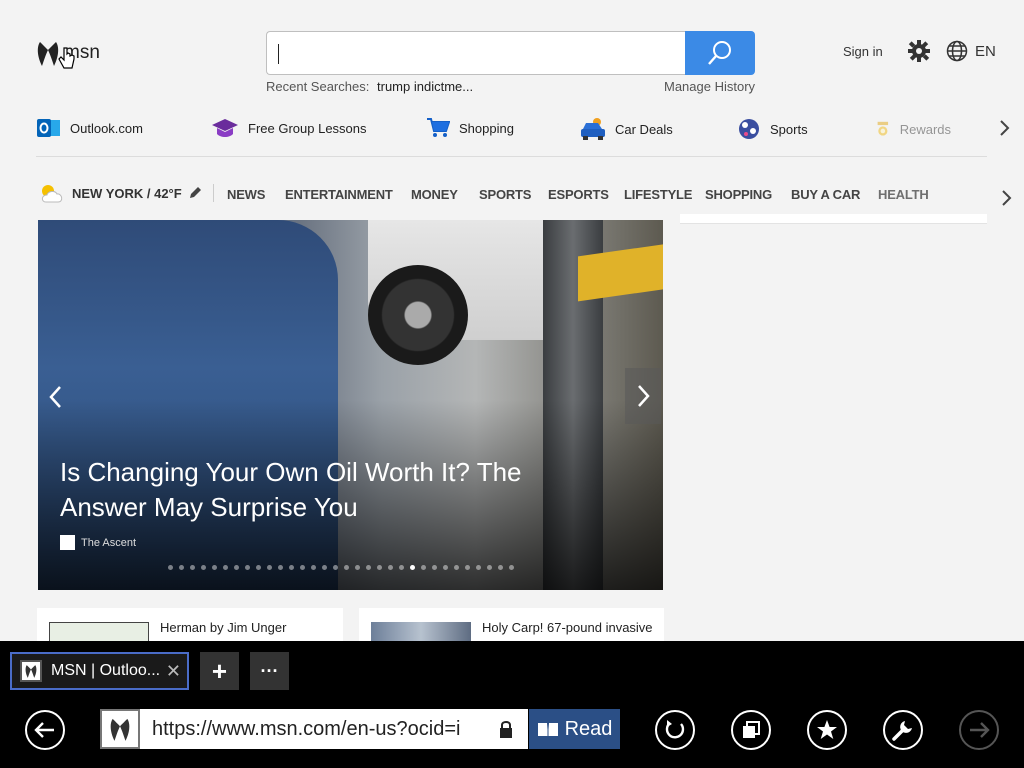 The width and height of the screenshot is (1024, 768). I want to click on card-title: Holy Carp! 67-pound invasive, so click(567, 627).